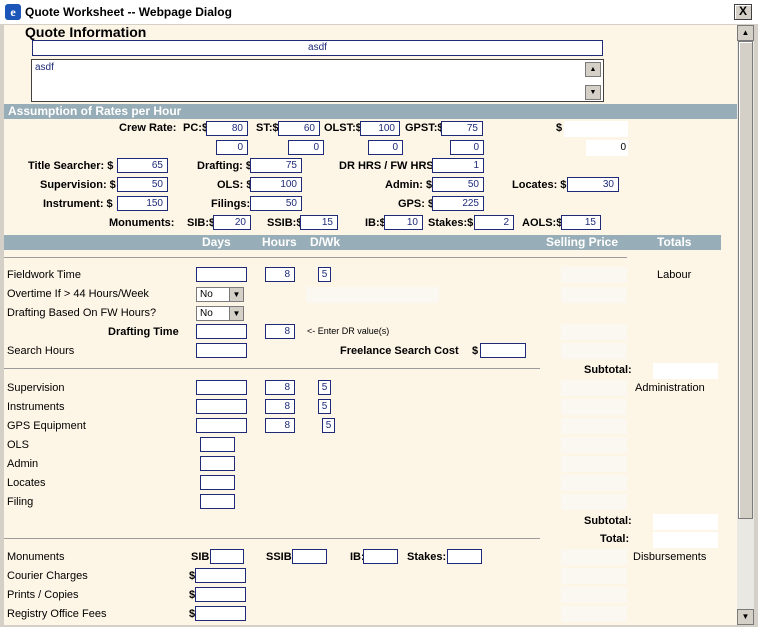  I want to click on ie-icon: e, so click(13, 12).